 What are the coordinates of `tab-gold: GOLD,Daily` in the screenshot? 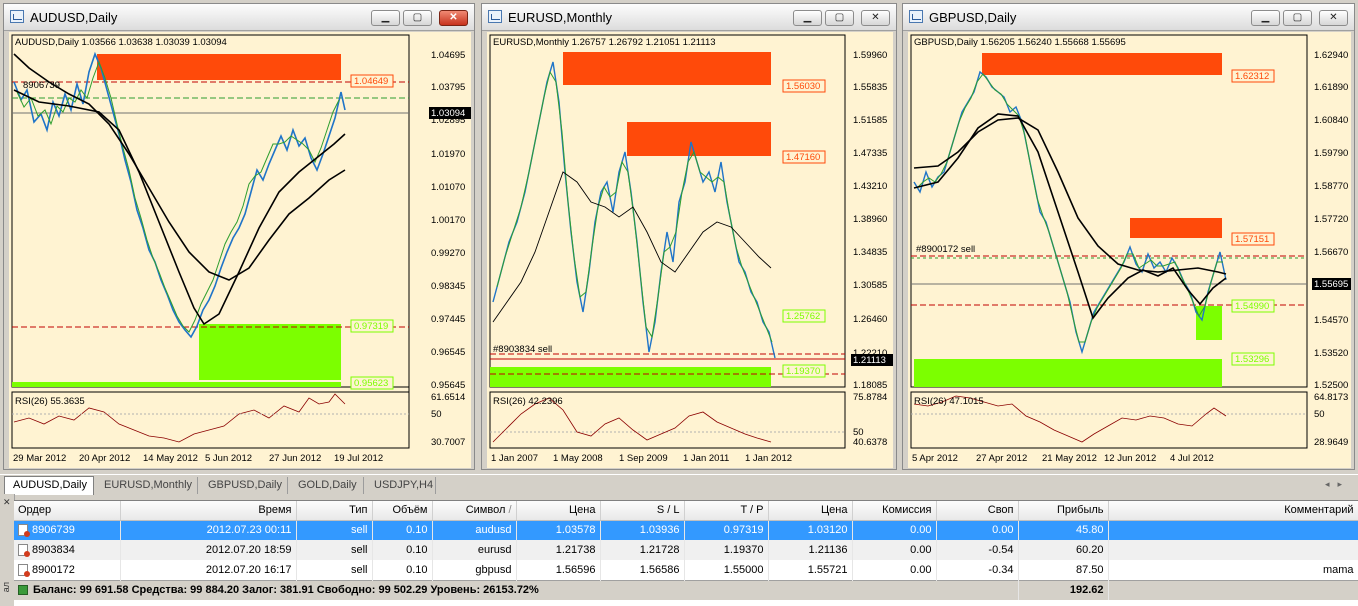 It's located at (327, 485).